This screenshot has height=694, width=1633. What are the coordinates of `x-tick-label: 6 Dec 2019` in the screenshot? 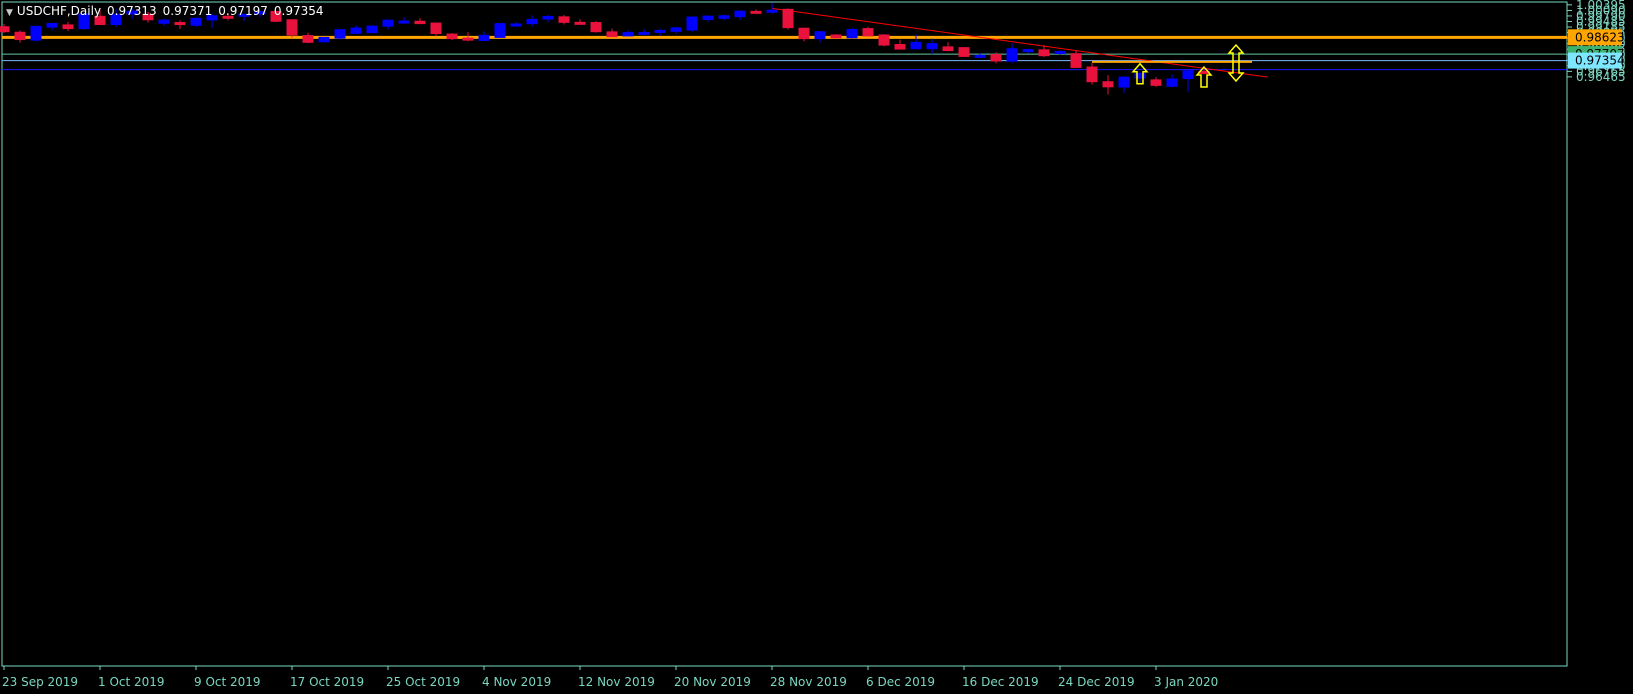 It's located at (900, 682).